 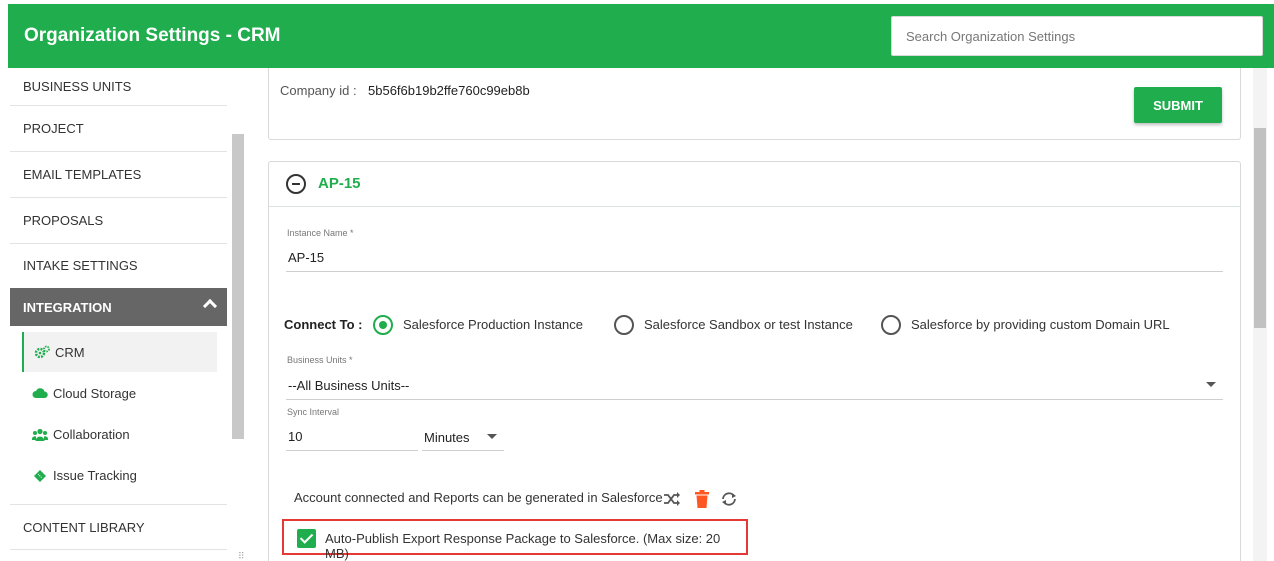 What do you see at coordinates (118, 129) in the screenshot?
I see `sidebar-item-project: PROJECT` at bounding box center [118, 129].